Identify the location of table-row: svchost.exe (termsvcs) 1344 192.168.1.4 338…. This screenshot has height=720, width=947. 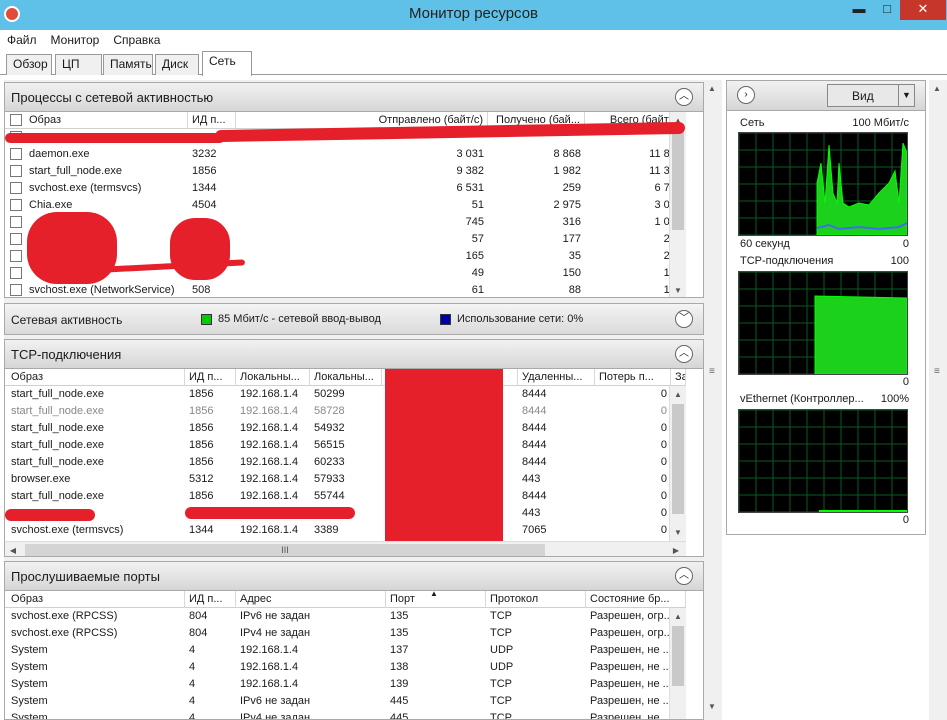
(345, 530).